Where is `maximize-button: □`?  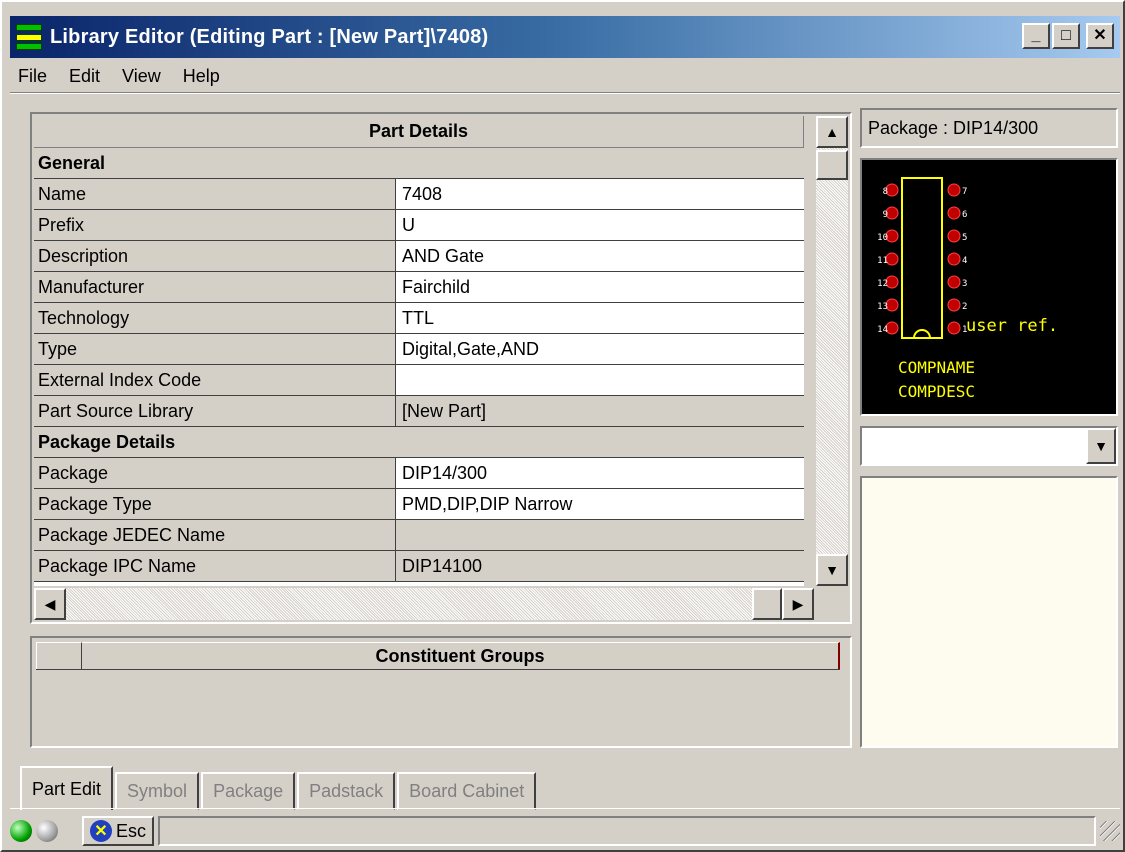 maximize-button: □ is located at coordinates (1066, 36).